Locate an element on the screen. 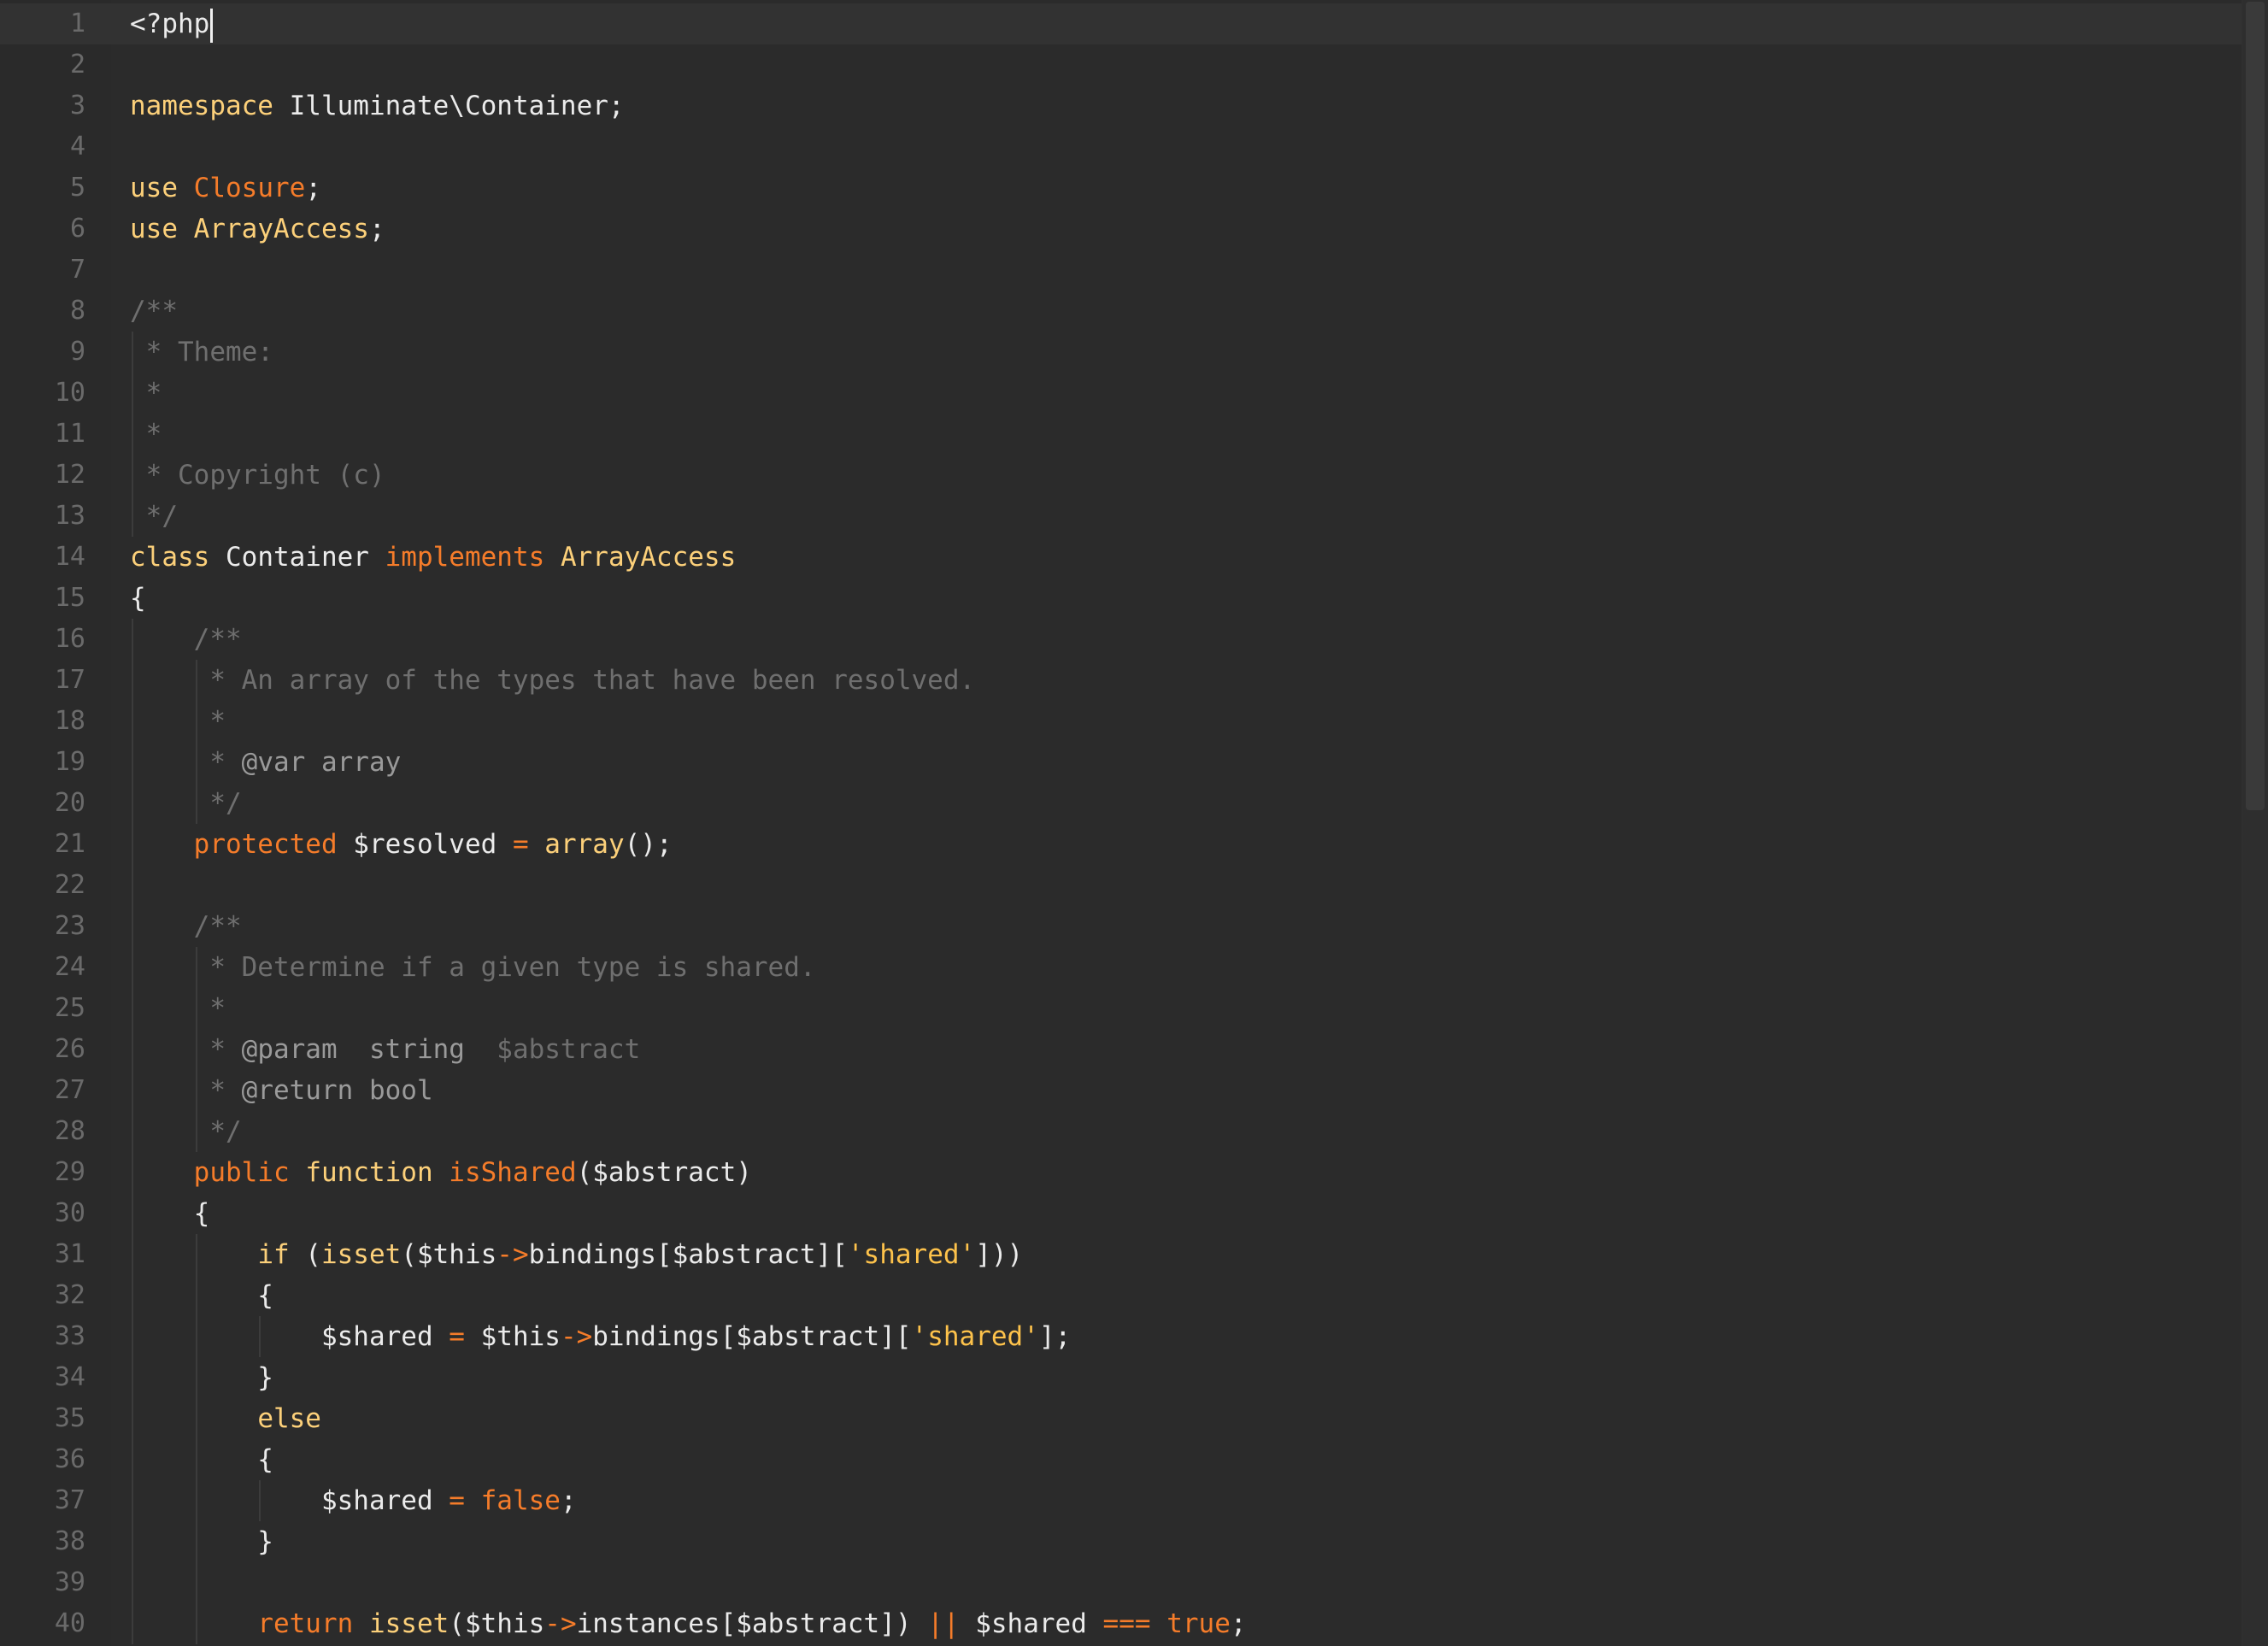  line-number: 29 is located at coordinates (69, 1172).